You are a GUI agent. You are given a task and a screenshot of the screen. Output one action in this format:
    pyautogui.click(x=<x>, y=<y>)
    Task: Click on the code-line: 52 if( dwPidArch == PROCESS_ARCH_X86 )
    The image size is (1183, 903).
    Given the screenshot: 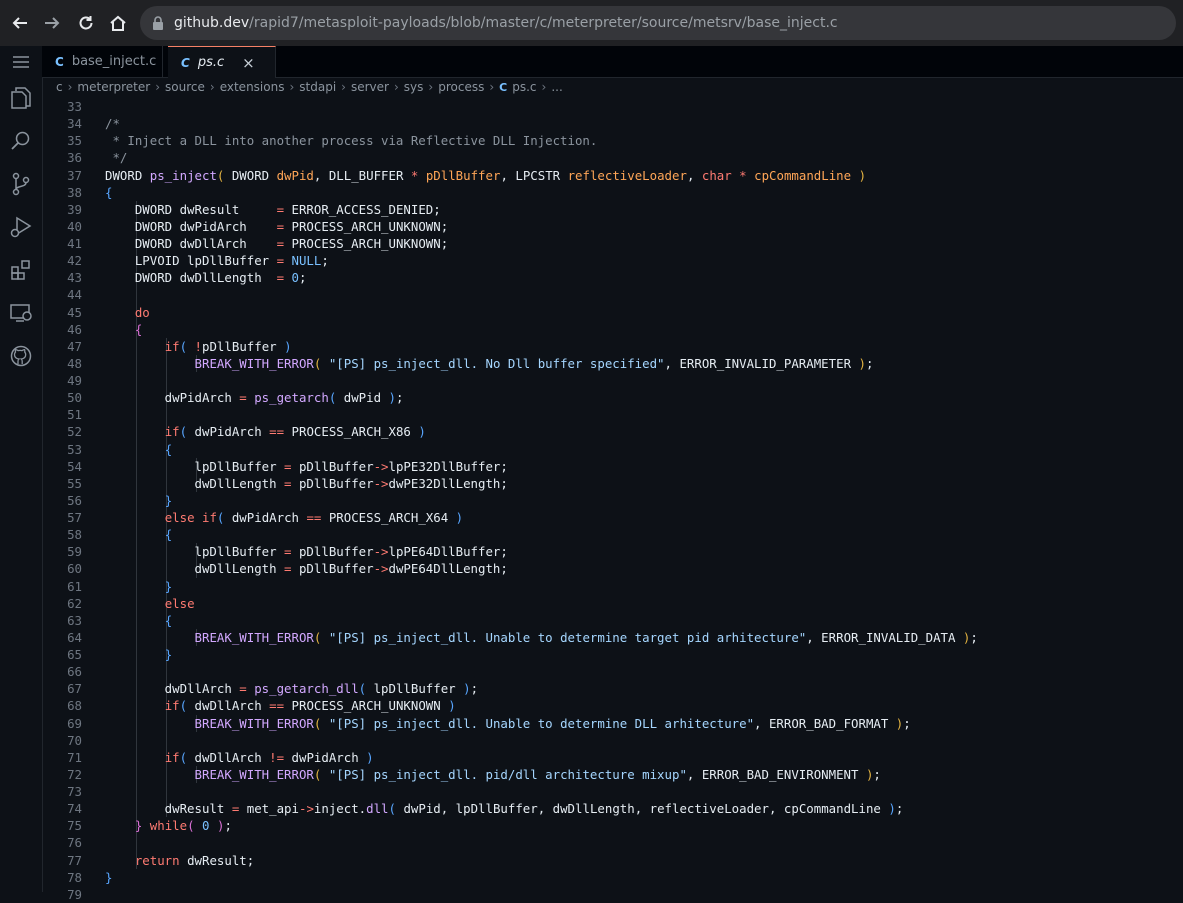 What is the action you would take?
    pyautogui.click(x=612, y=432)
    